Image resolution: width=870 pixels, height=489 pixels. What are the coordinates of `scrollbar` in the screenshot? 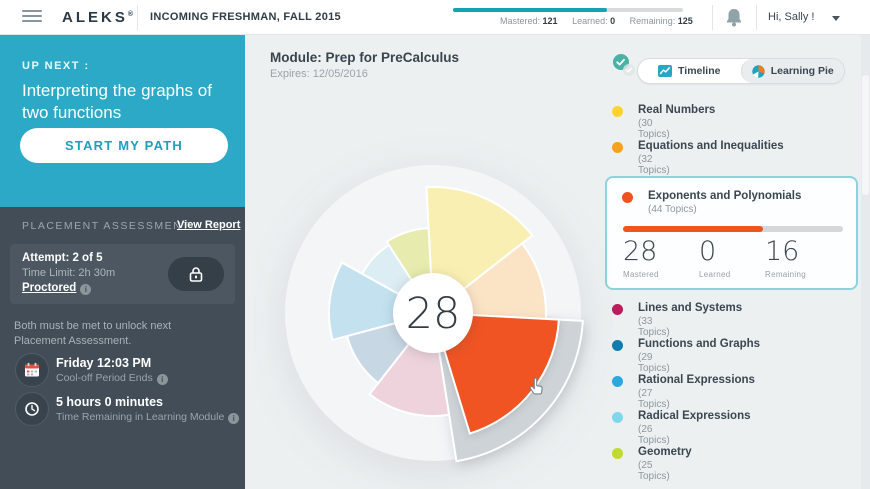 It's located at (865, 262).